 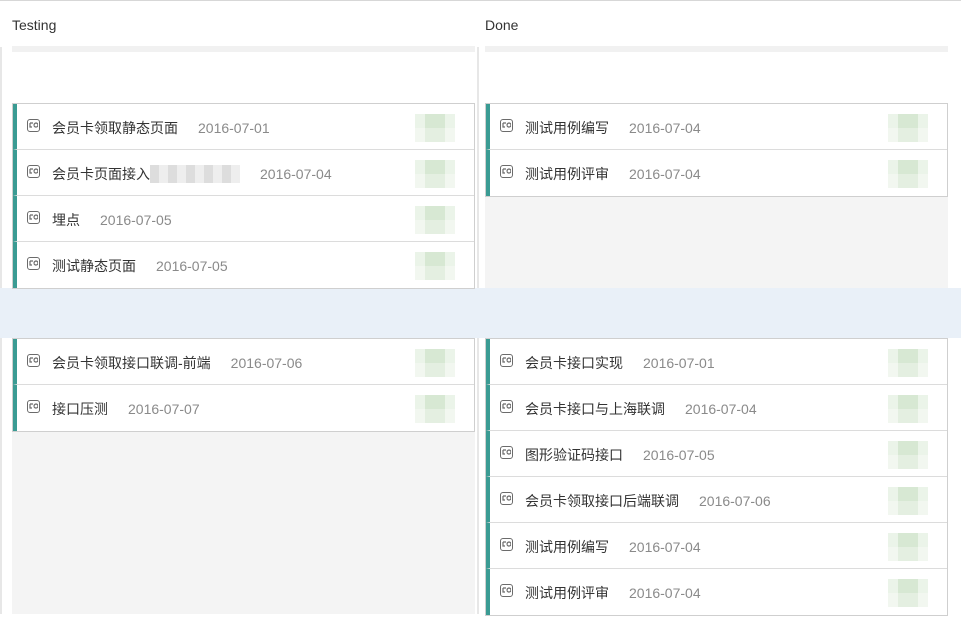 I want to click on task-card: 会员卡页面接入 2016-07-04, so click(x=243, y=173).